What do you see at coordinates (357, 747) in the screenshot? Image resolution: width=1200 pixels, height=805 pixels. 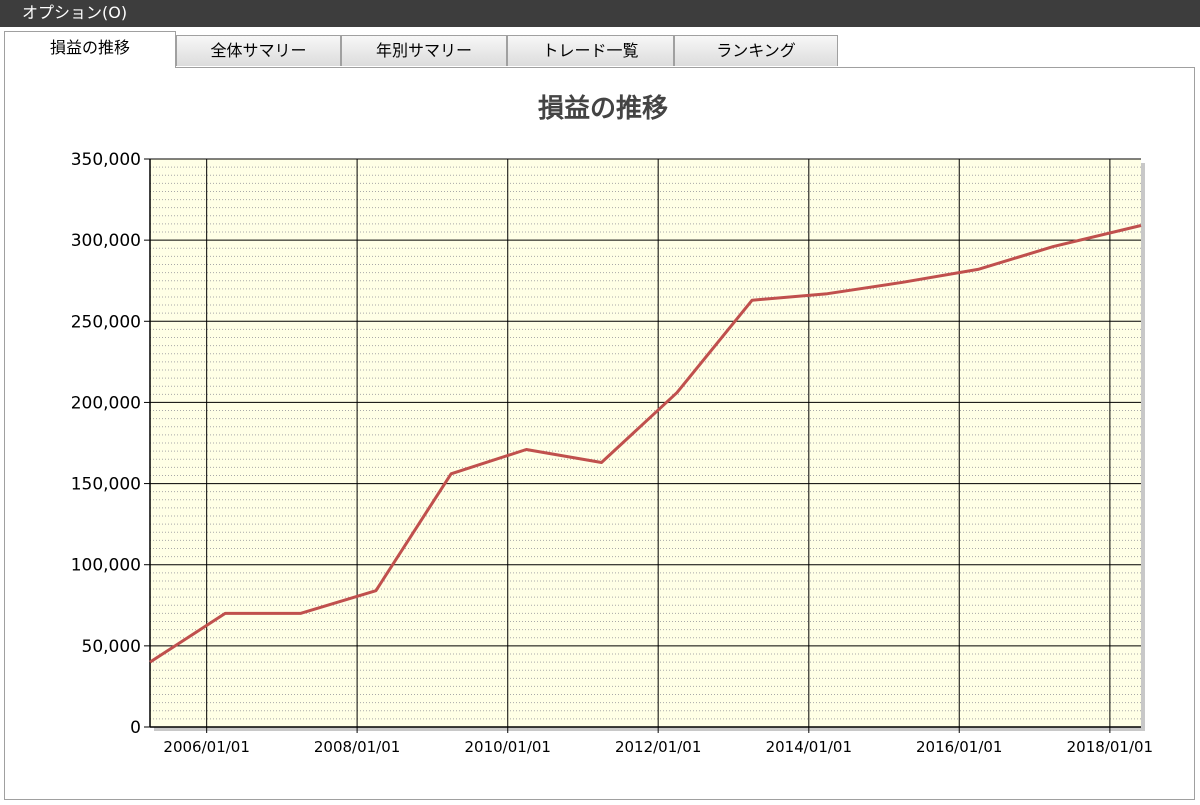 I see `x-tick-label: 2008/01/01` at bounding box center [357, 747].